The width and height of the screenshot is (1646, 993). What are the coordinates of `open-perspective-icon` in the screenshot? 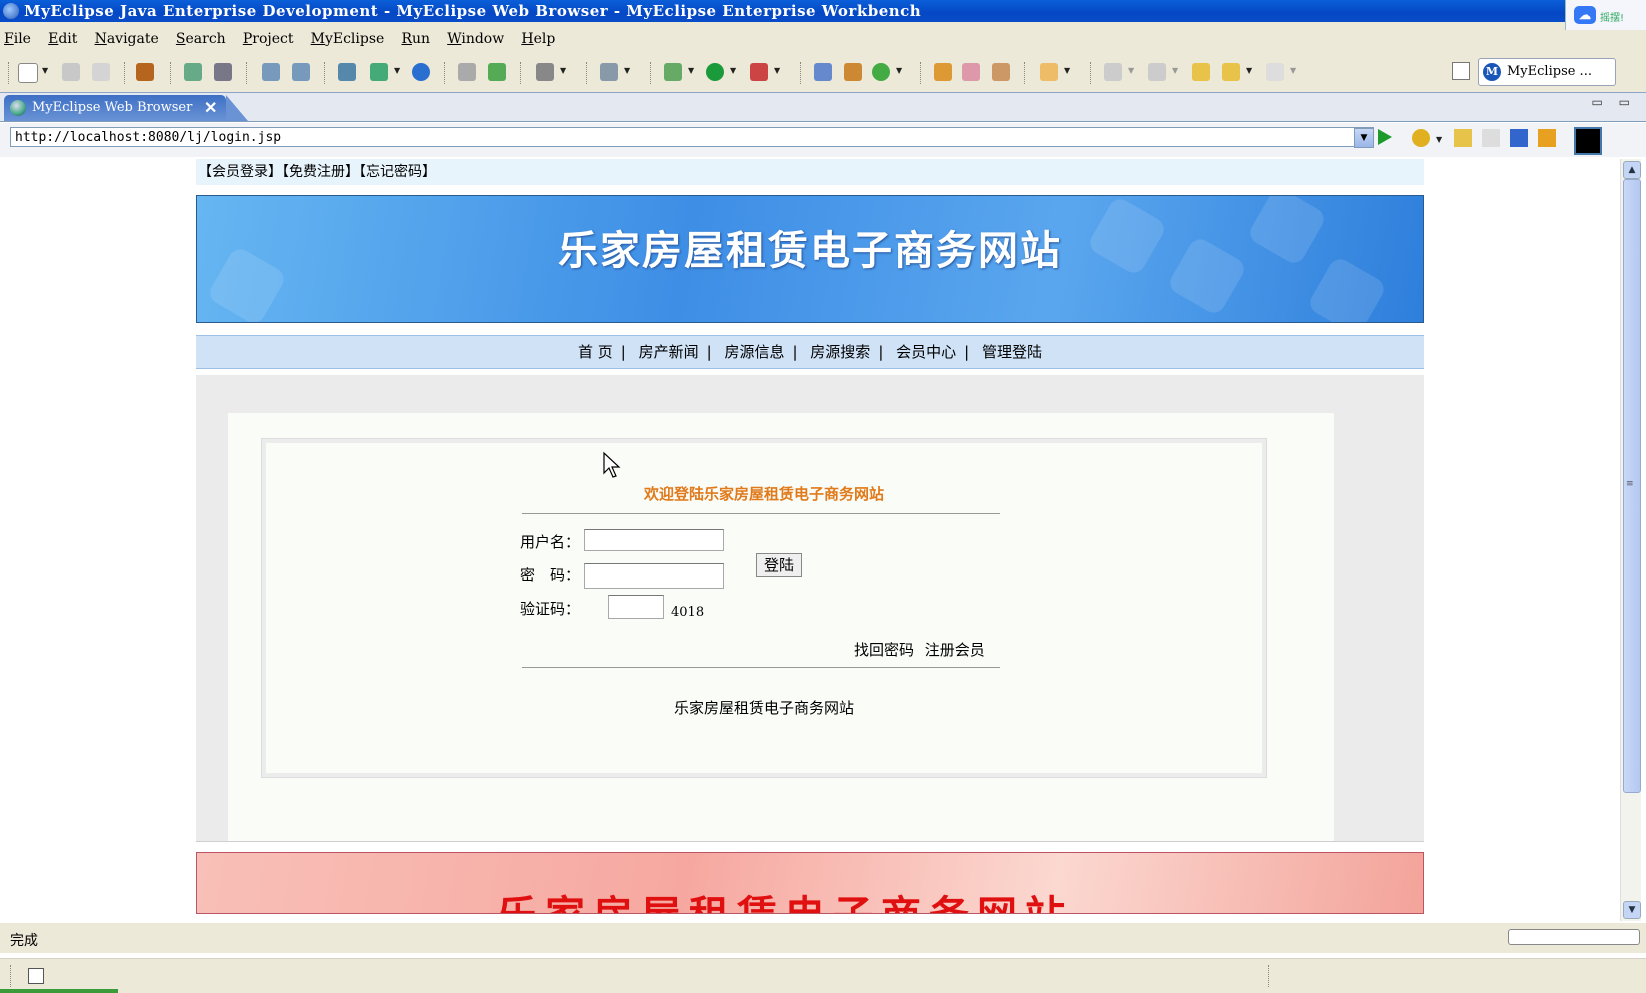 It's located at (1461, 71).